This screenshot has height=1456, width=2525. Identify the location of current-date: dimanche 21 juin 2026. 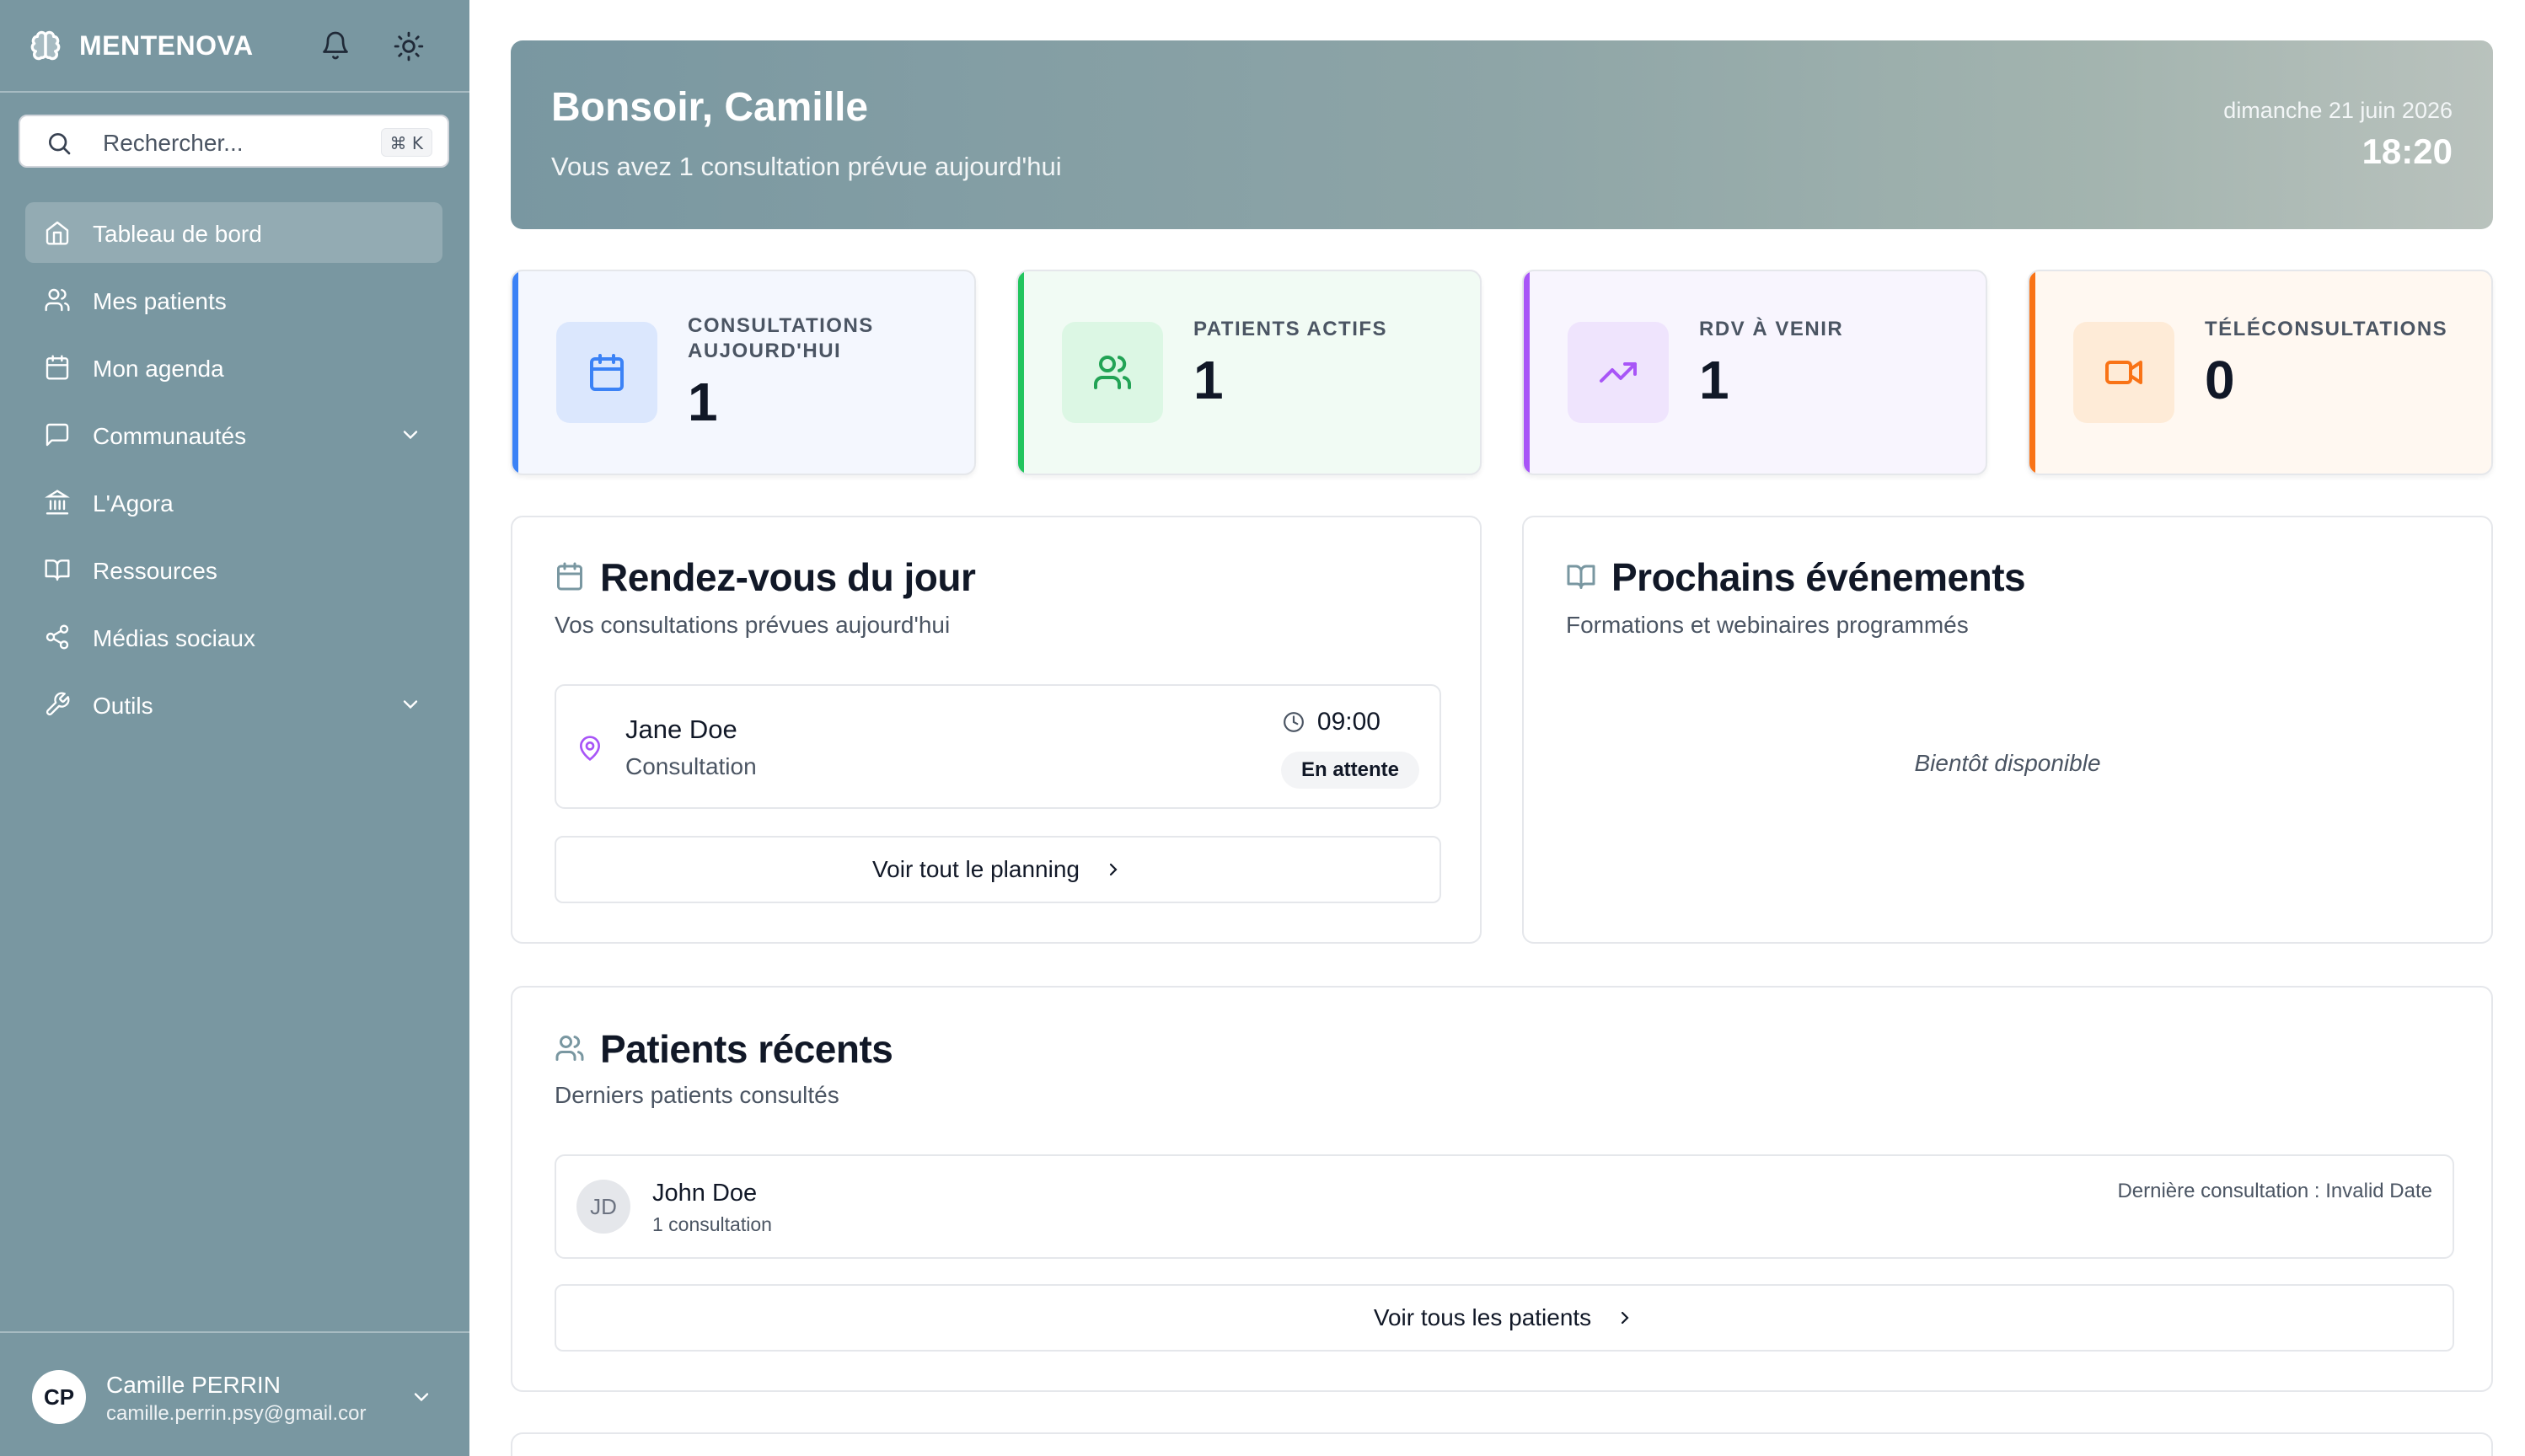
(2338, 110).